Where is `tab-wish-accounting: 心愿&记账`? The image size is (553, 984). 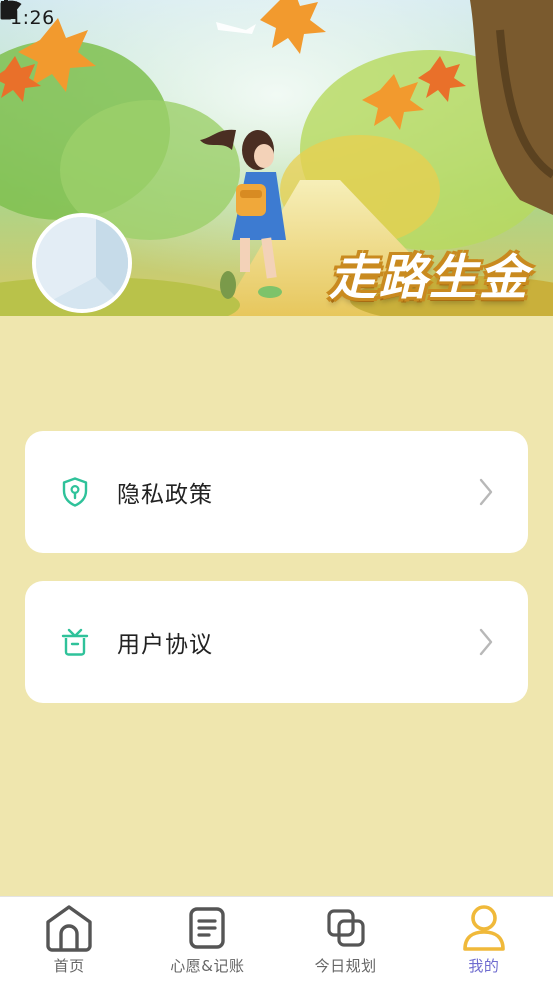 tab-wish-accounting: 心愿&记账 is located at coordinates (207, 940).